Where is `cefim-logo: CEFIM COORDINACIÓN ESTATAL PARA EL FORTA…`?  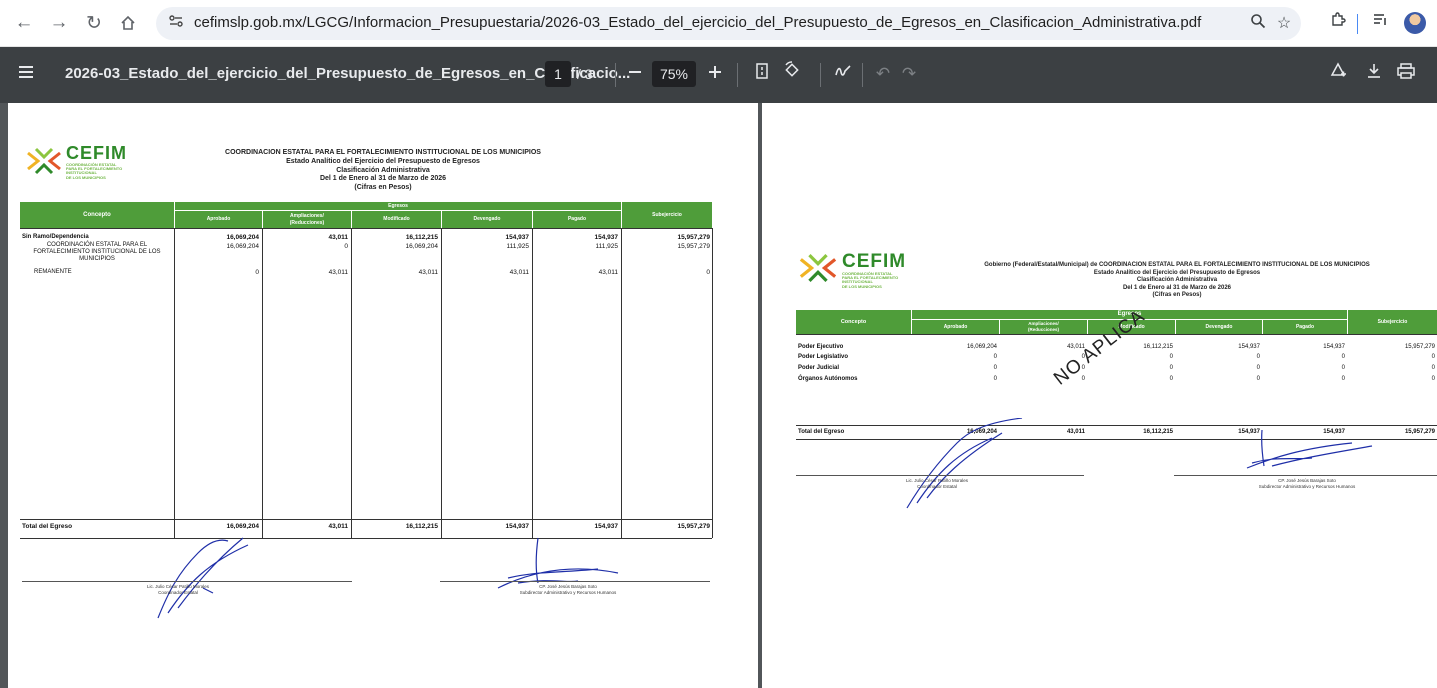
cefim-logo: CEFIM COORDINACIÓN ESTATAL PARA EL FORTA… is located at coordinates (101, 163).